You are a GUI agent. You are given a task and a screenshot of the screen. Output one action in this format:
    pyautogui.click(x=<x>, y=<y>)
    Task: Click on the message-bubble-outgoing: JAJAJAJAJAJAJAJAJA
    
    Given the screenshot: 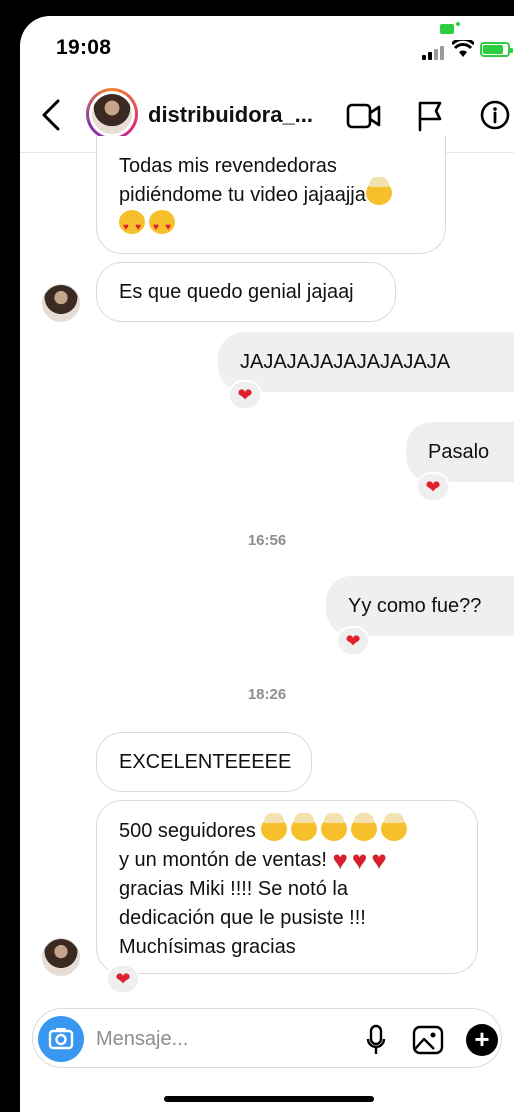 What is the action you would take?
    pyautogui.click(x=366, y=362)
    